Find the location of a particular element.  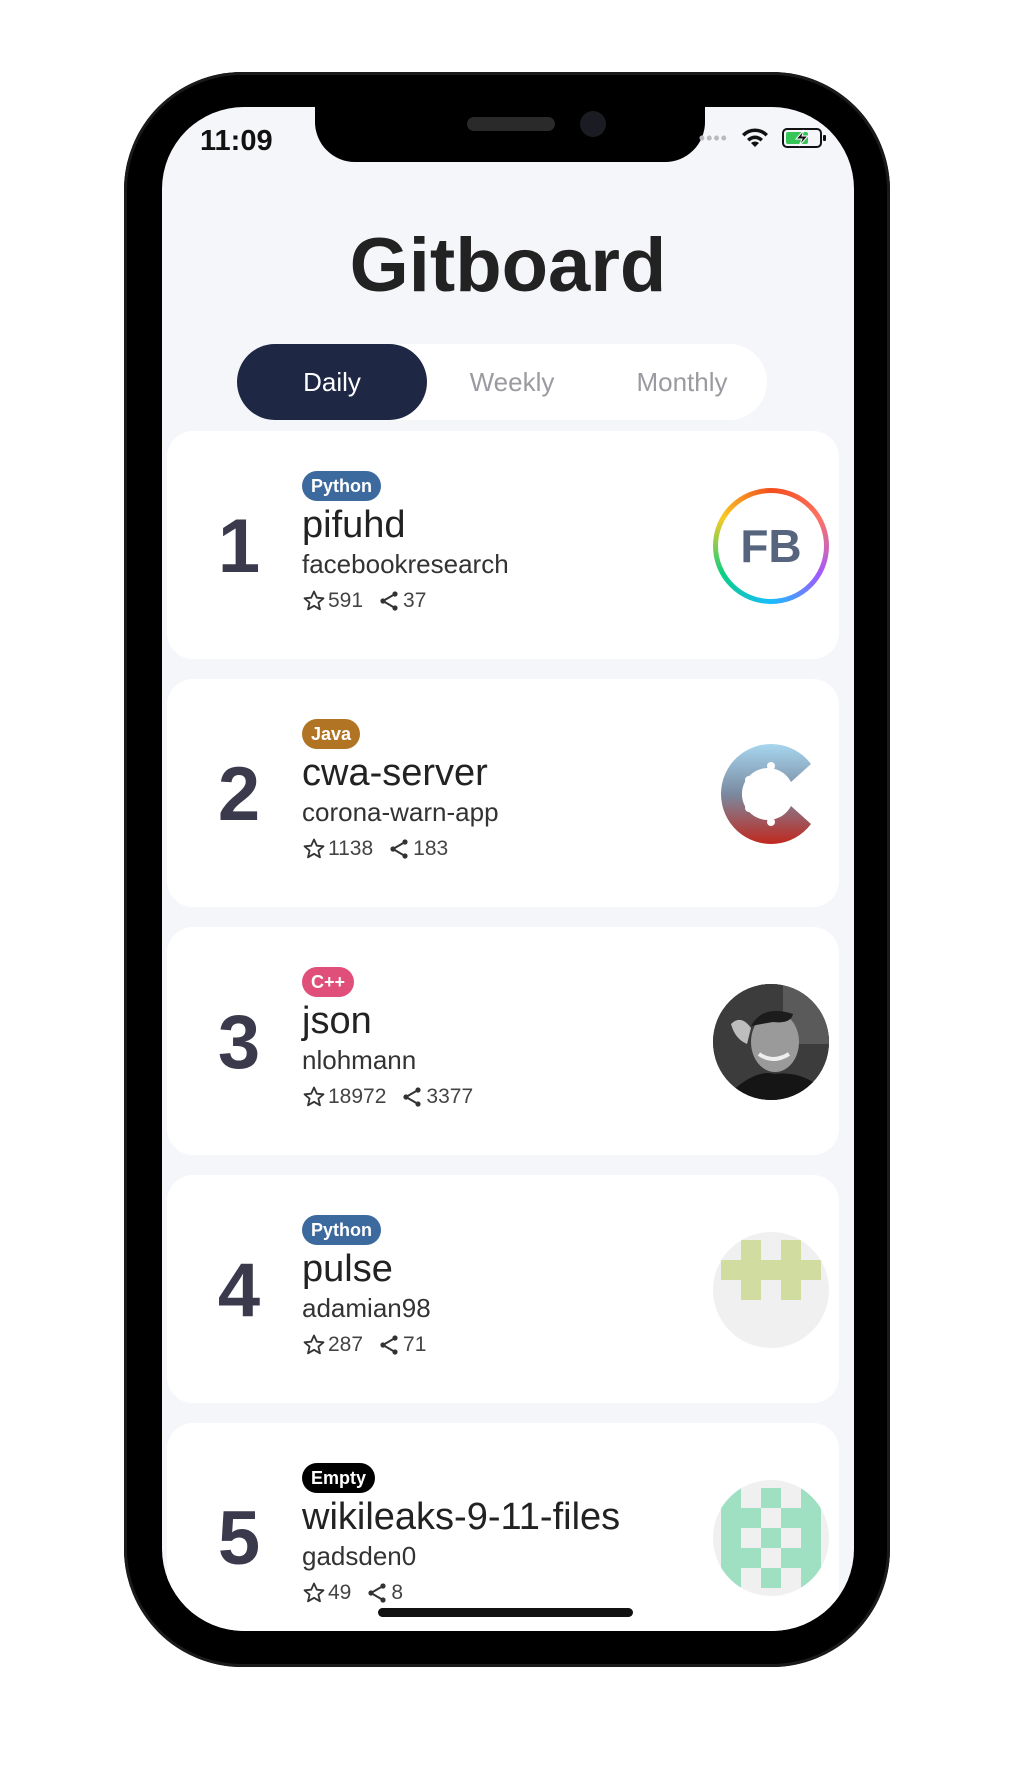

rank-number: 1 is located at coordinates (239, 546).